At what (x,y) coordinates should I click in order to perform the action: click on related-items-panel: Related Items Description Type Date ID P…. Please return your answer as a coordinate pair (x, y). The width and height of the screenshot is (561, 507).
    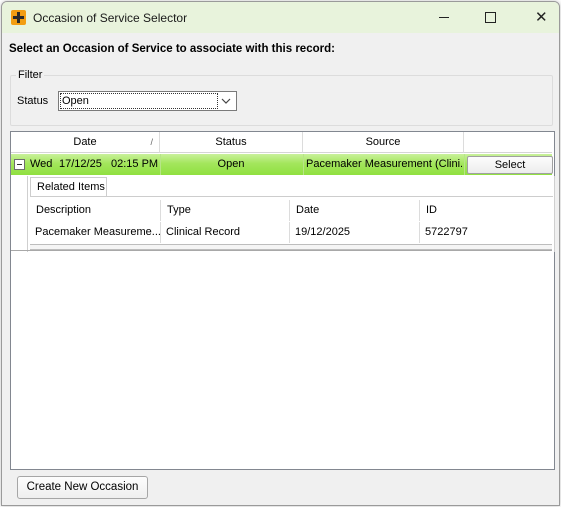
    Looking at the image, I should click on (291, 214).